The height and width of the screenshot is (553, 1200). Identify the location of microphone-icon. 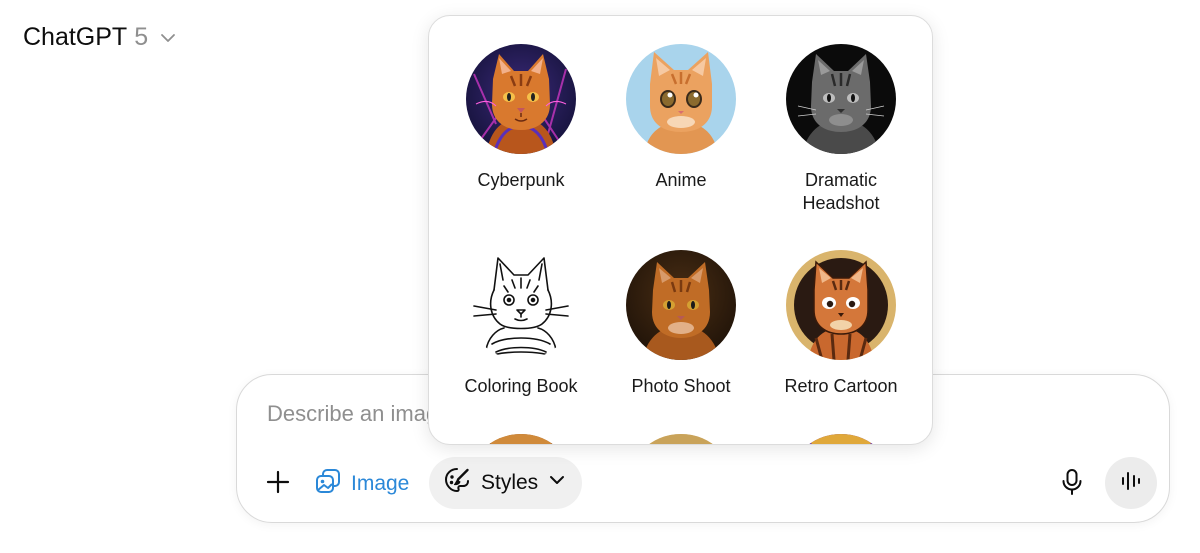
(1072, 484).